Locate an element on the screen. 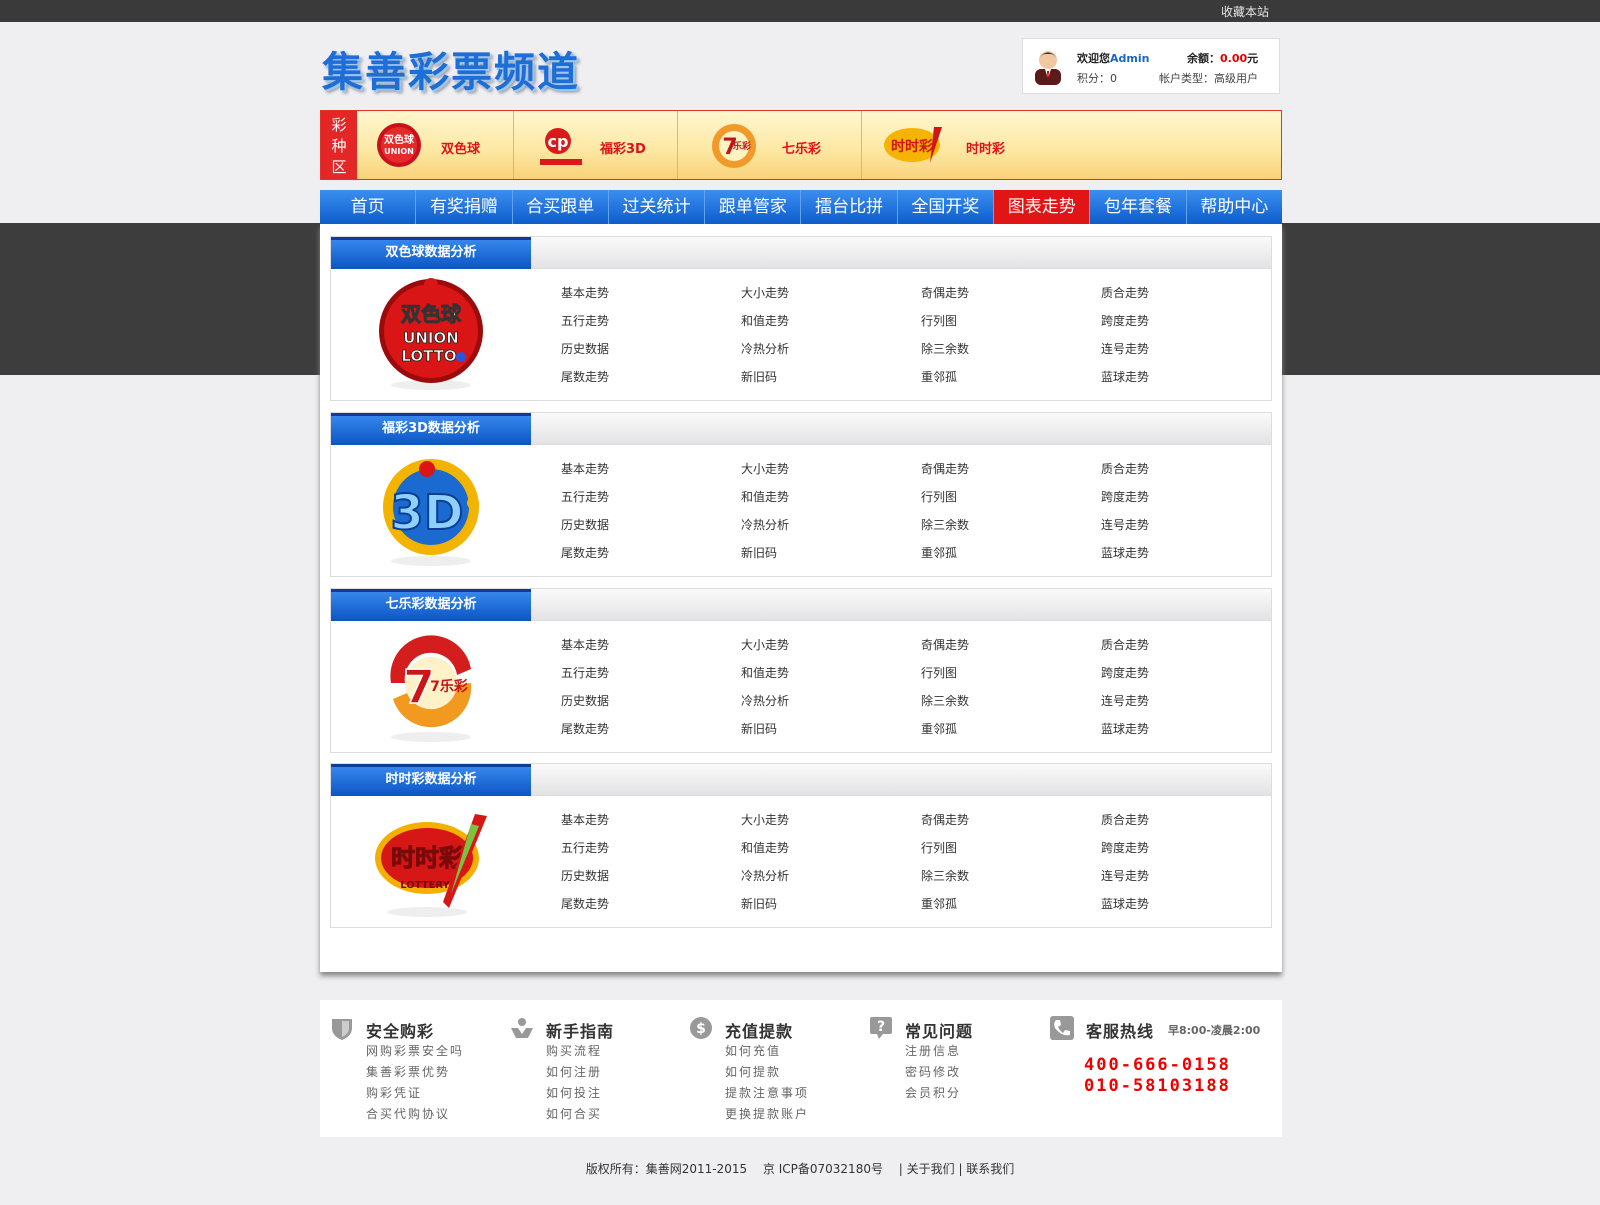 Image resolution: width=1600 pixels, height=1205 pixels. lottery-item-3d: cp 福彩3D is located at coordinates (596, 145).